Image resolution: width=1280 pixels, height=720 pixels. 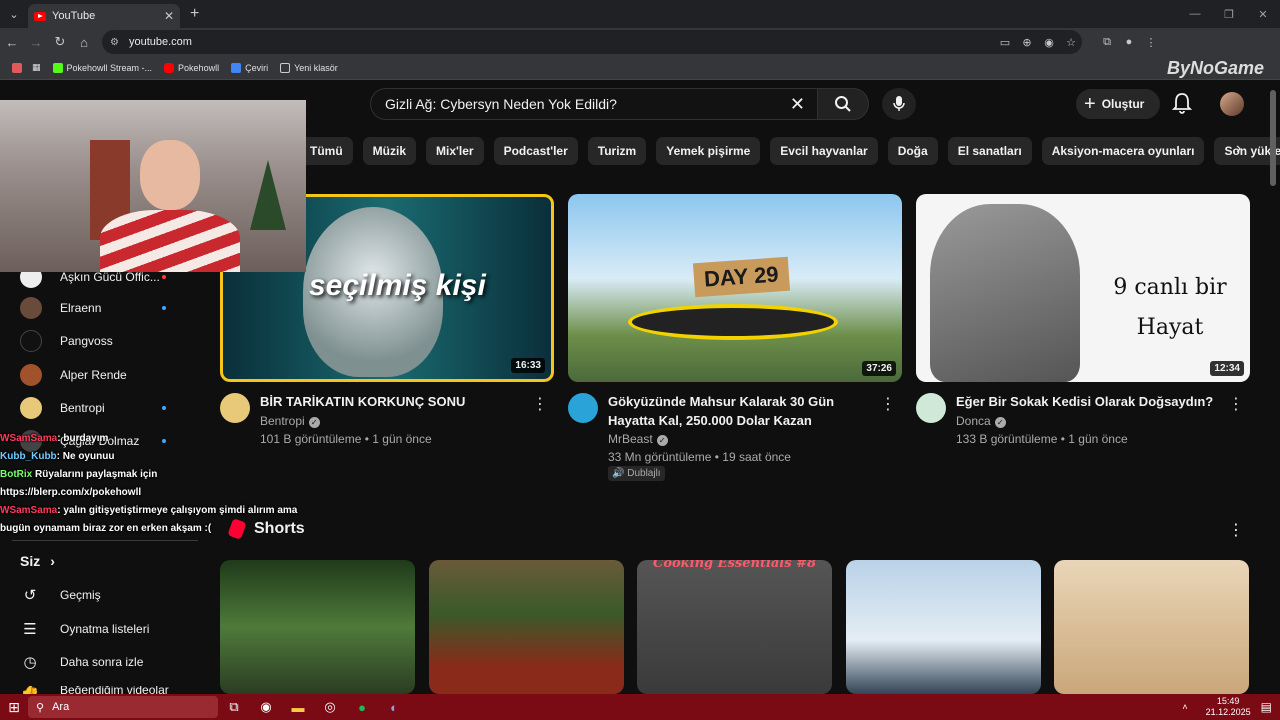 What do you see at coordinates (395, 401) in the screenshot?
I see `video-title: BİR TARİKATIN KORKUNÇ SONU` at bounding box center [395, 401].